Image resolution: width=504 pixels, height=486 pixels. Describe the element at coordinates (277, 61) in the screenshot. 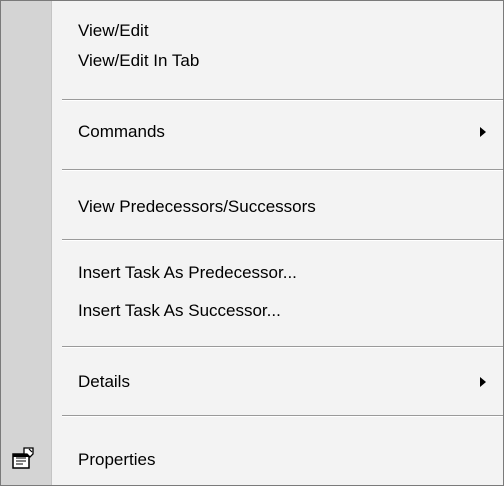

I see `menu-item-view-edit-in-tab: View/Edit In Tab` at that location.